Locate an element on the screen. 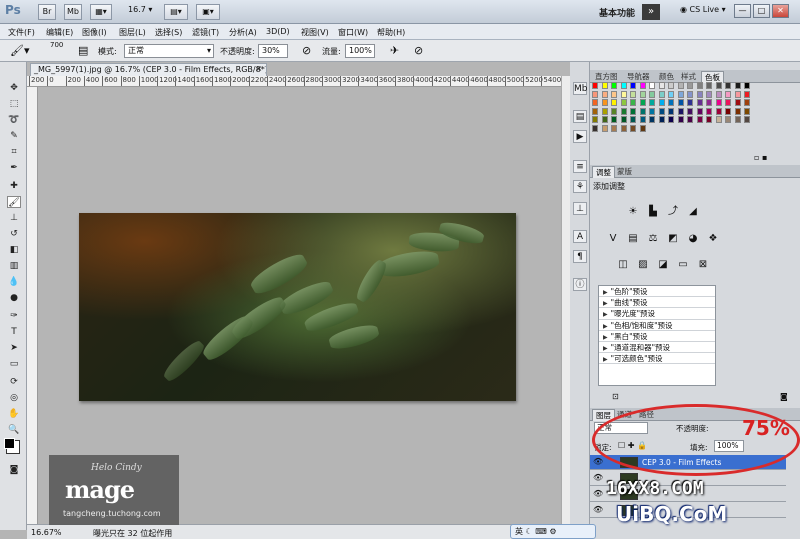  arrange-documents-button: ▤▾ is located at coordinates (176, 12).